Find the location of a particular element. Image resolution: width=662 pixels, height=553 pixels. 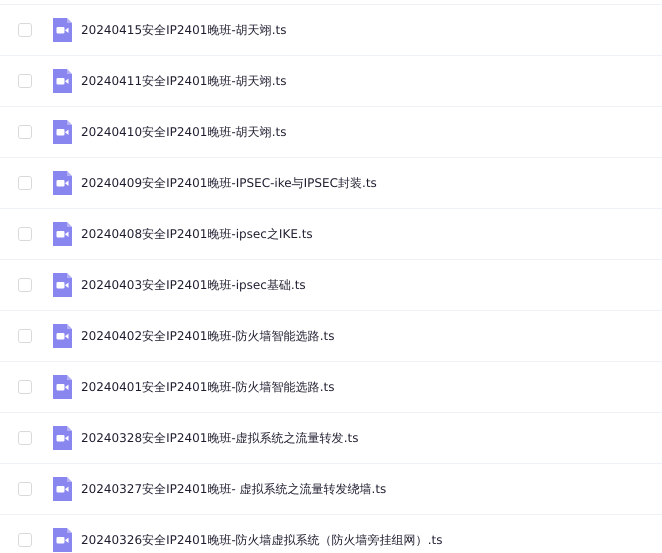

file-name: 20240327安全IP2401晚班- 虚拟系统之流量转发绕墙.ts is located at coordinates (233, 489).